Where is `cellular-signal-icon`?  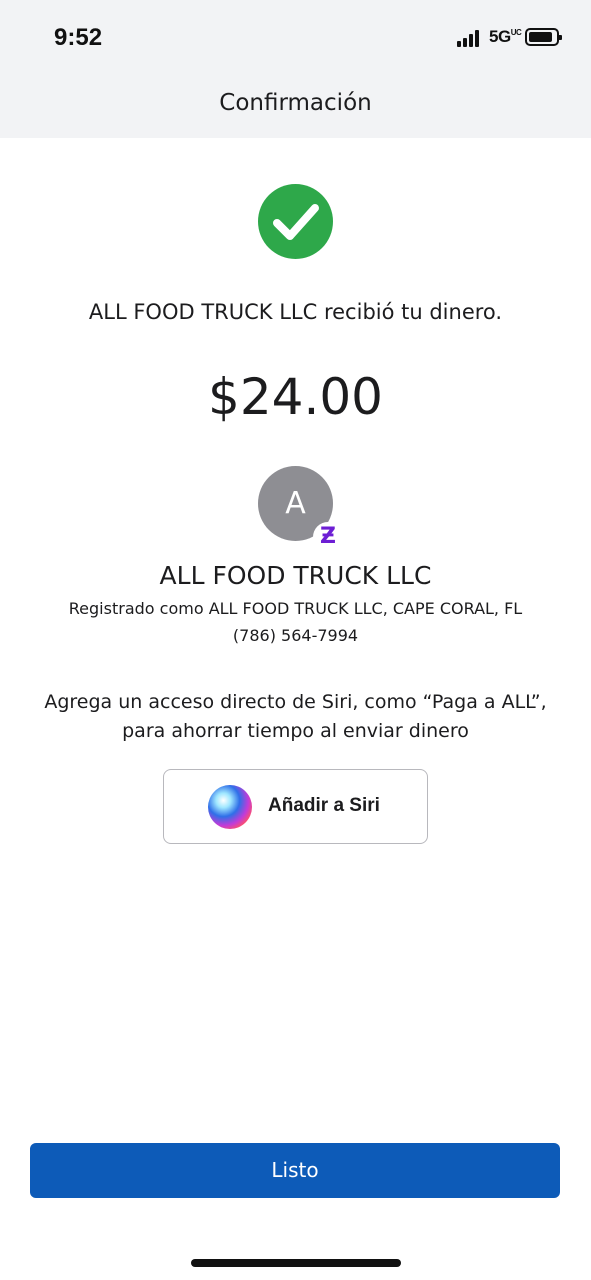
cellular-signal-icon is located at coordinates (470, 38).